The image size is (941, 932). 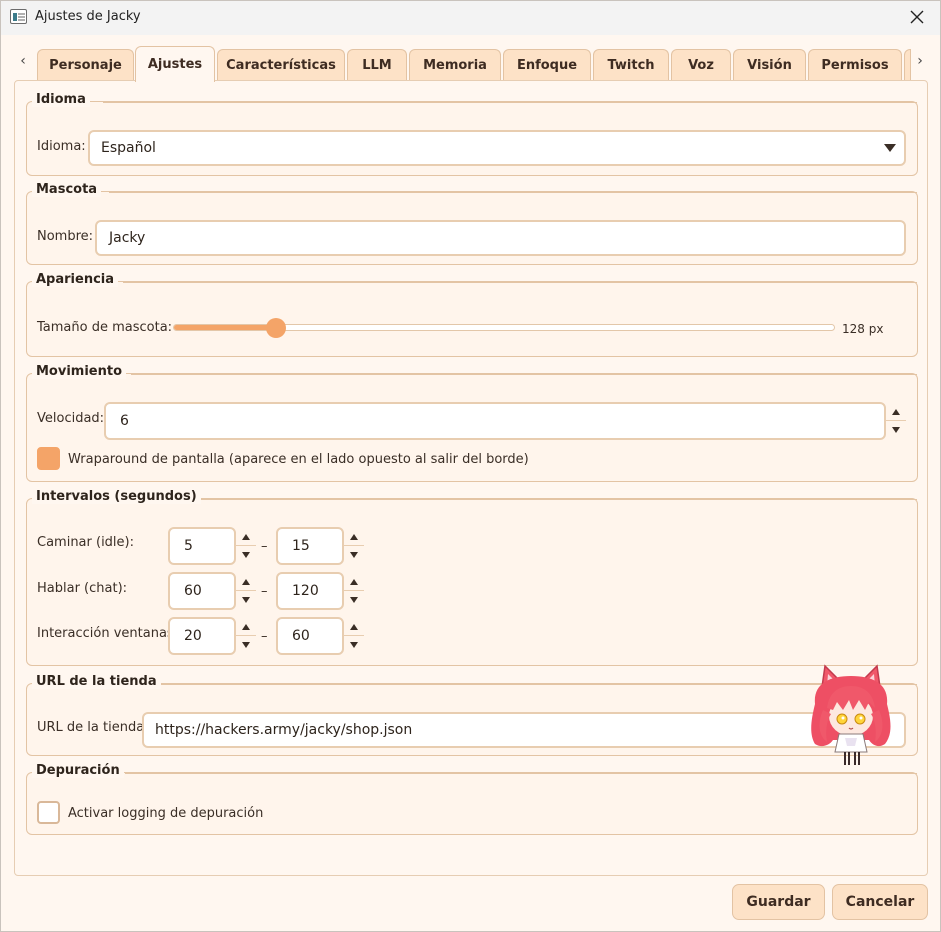 What do you see at coordinates (524, 730) in the screenshot?
I see `tienda-url-input: https://hackers.army/jacky/shop.json` at bounding box center [524, 730].